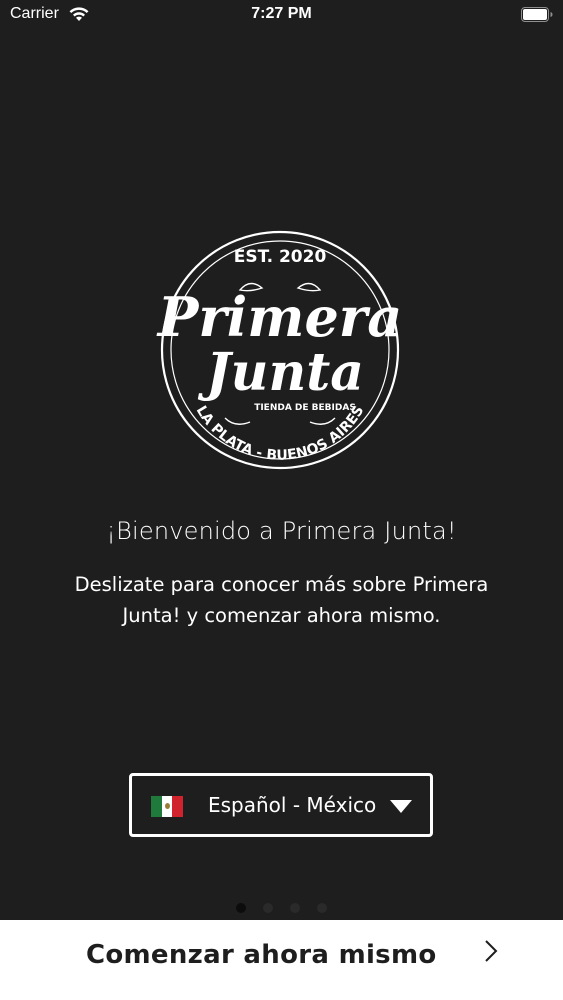 Image resolution: width=563 pixels, height=1000 pixels. Describe the element at coordinates (401, 806) in the screenshot. I see `chevron-down-icon` at that location.